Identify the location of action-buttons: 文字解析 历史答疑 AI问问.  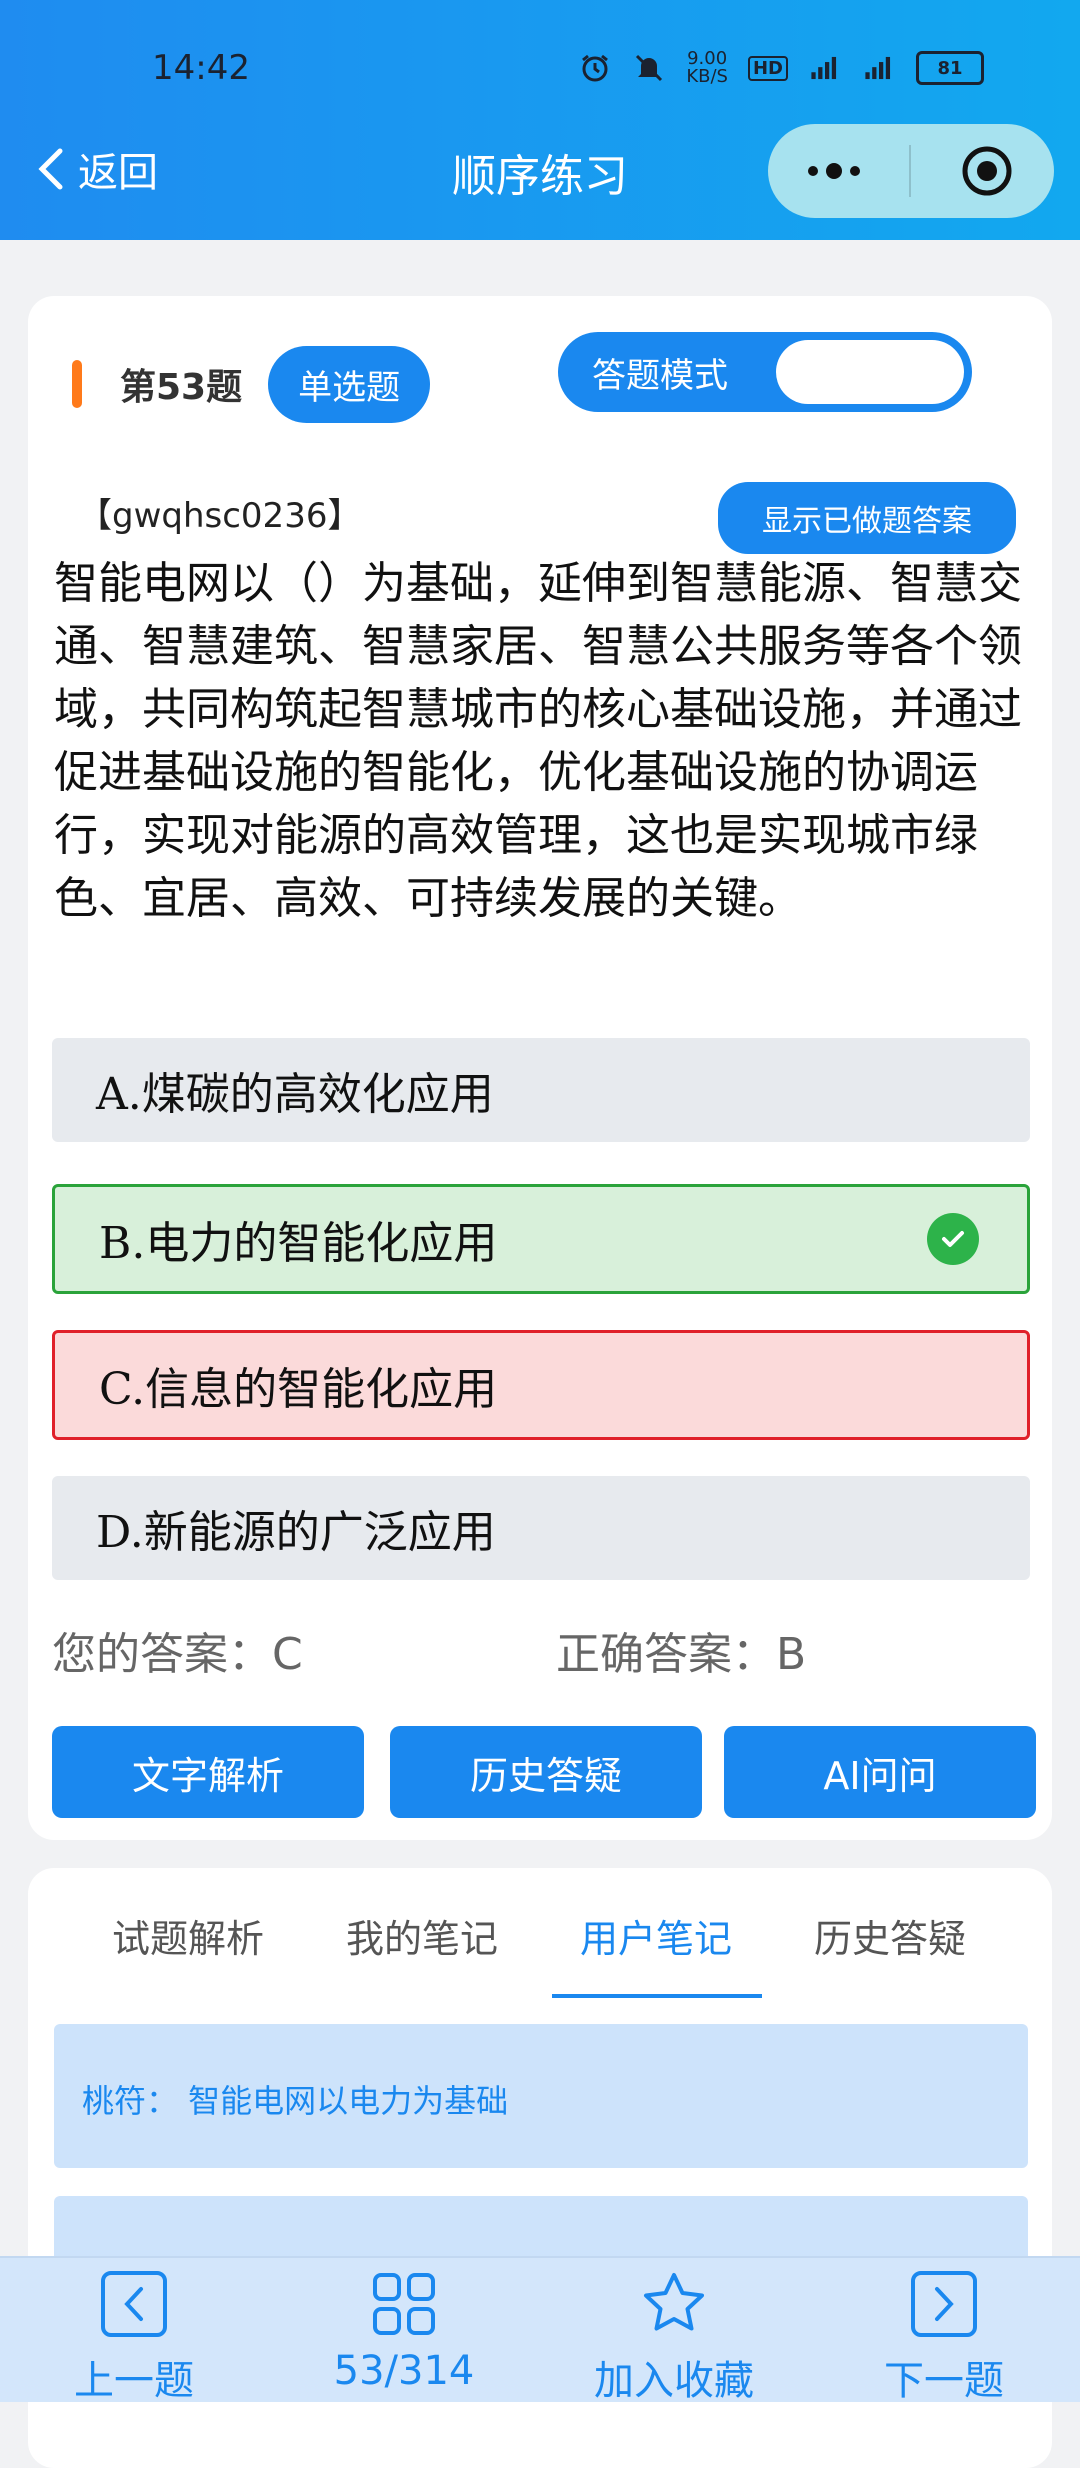
(544, 1772).